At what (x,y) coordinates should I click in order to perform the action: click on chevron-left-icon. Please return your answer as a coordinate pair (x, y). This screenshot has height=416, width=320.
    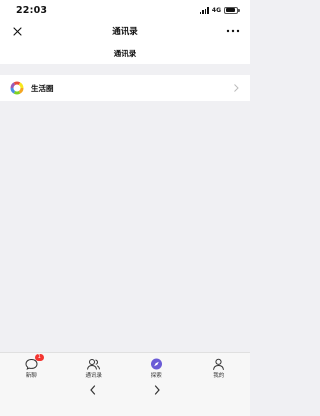
    Looking at the image, I should click on (93, 390).